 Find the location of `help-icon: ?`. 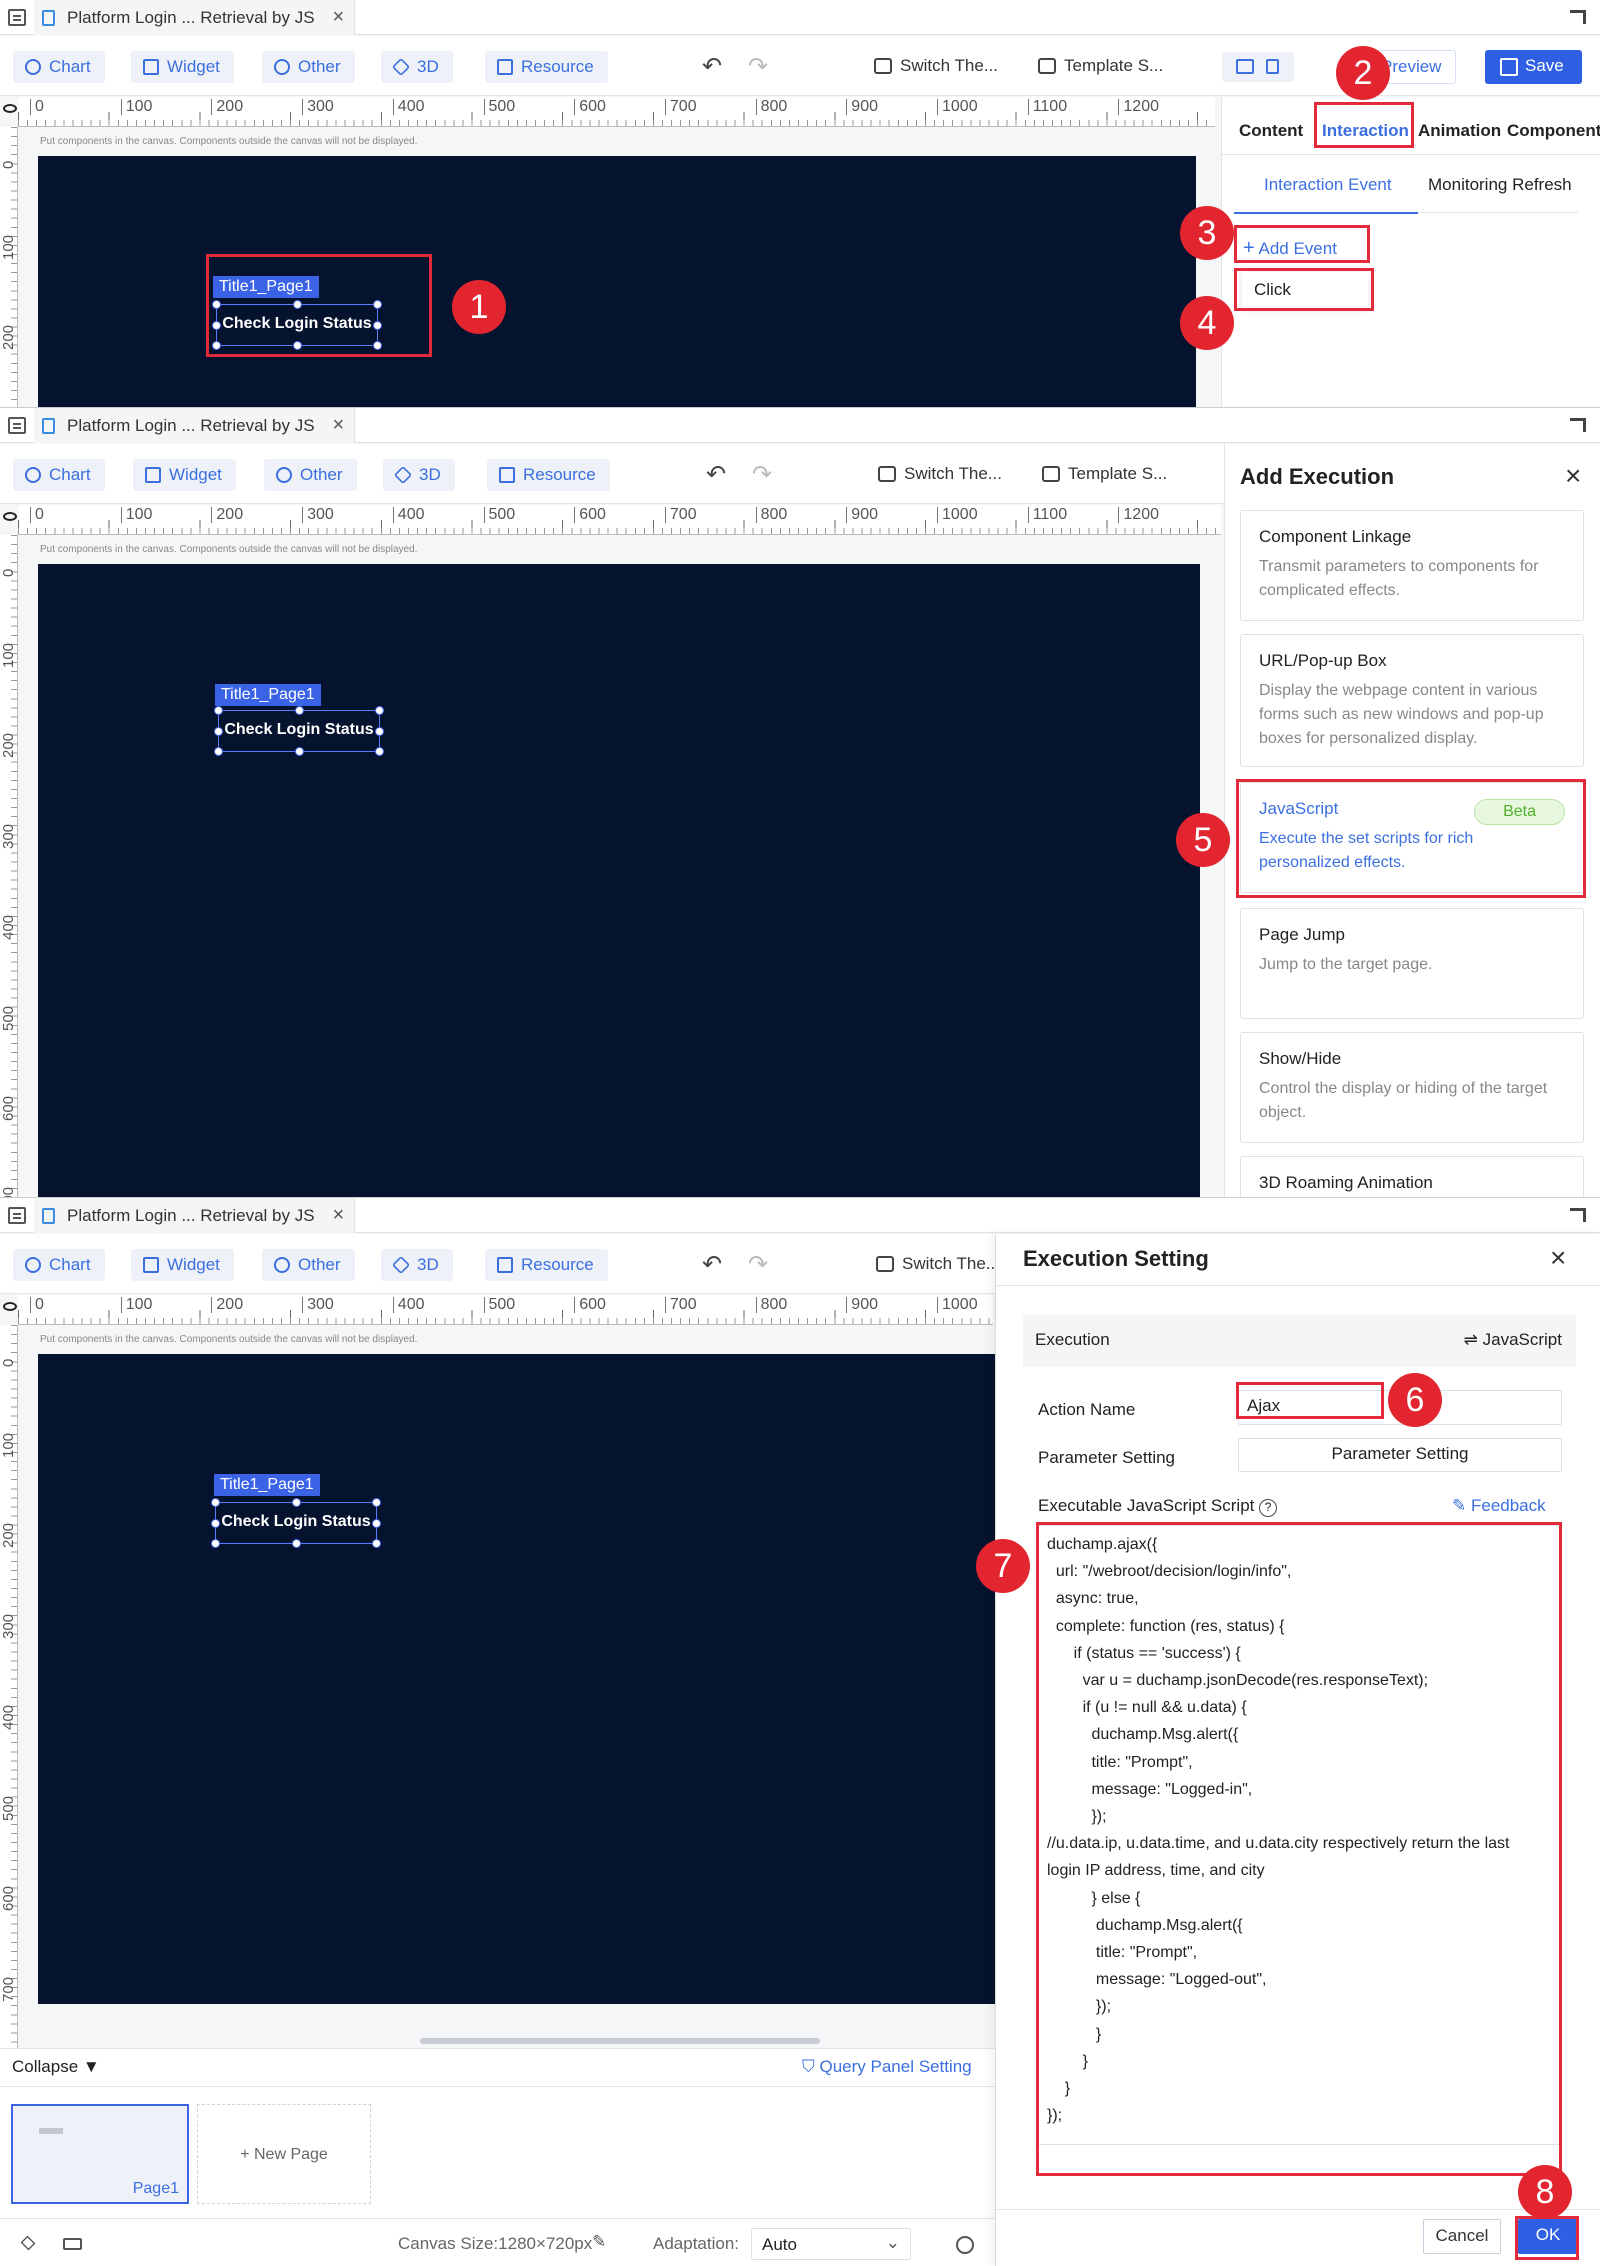

help-icon: ? is located at coordinates (1268, 1508).